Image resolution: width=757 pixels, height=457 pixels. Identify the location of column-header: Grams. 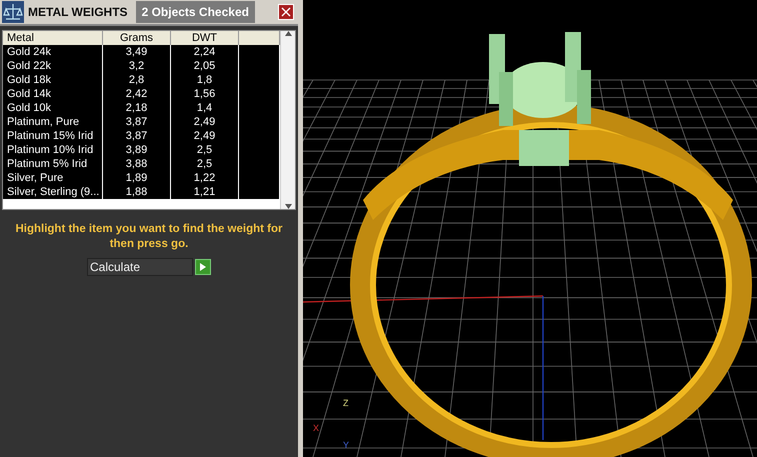
(137, 38).